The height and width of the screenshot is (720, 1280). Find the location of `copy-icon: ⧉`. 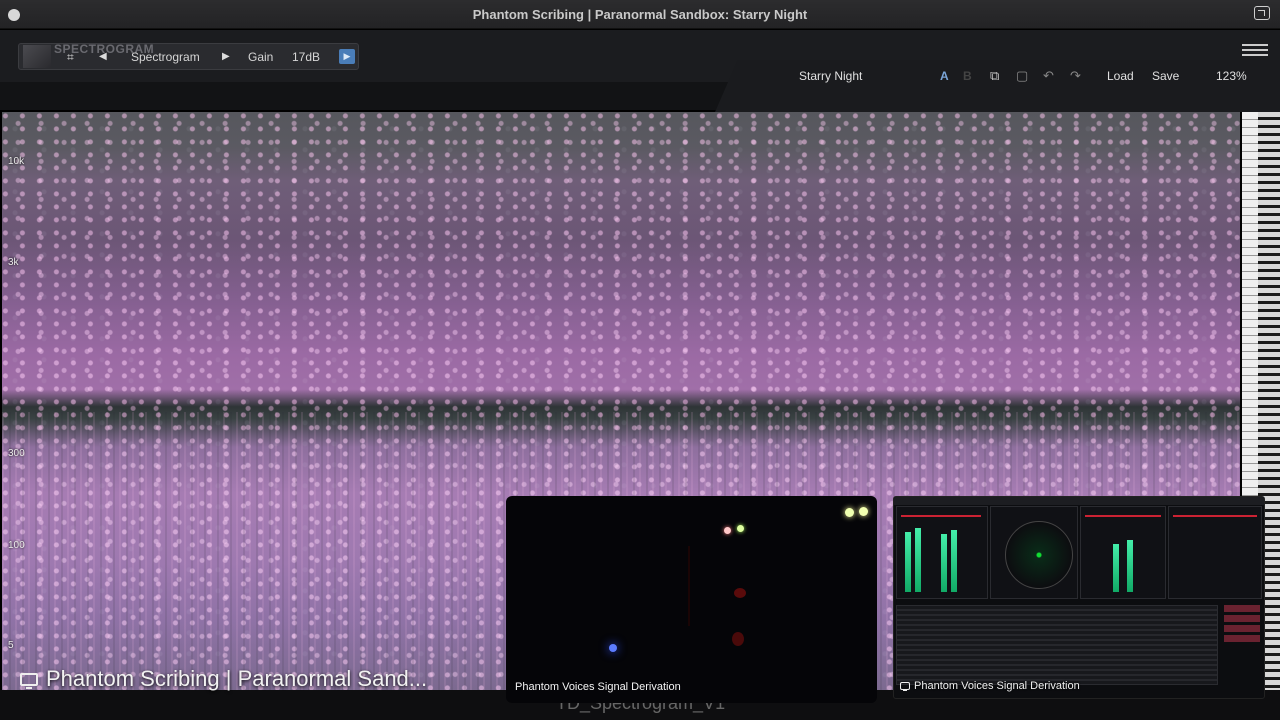

copy-icon: ⧉ is located at coordinates (994, 76).